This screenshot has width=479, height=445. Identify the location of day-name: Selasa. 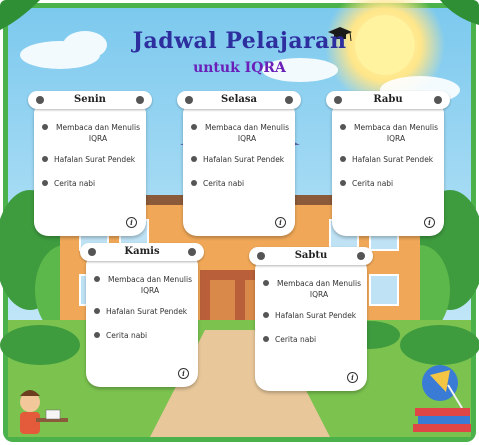
(239, 99).